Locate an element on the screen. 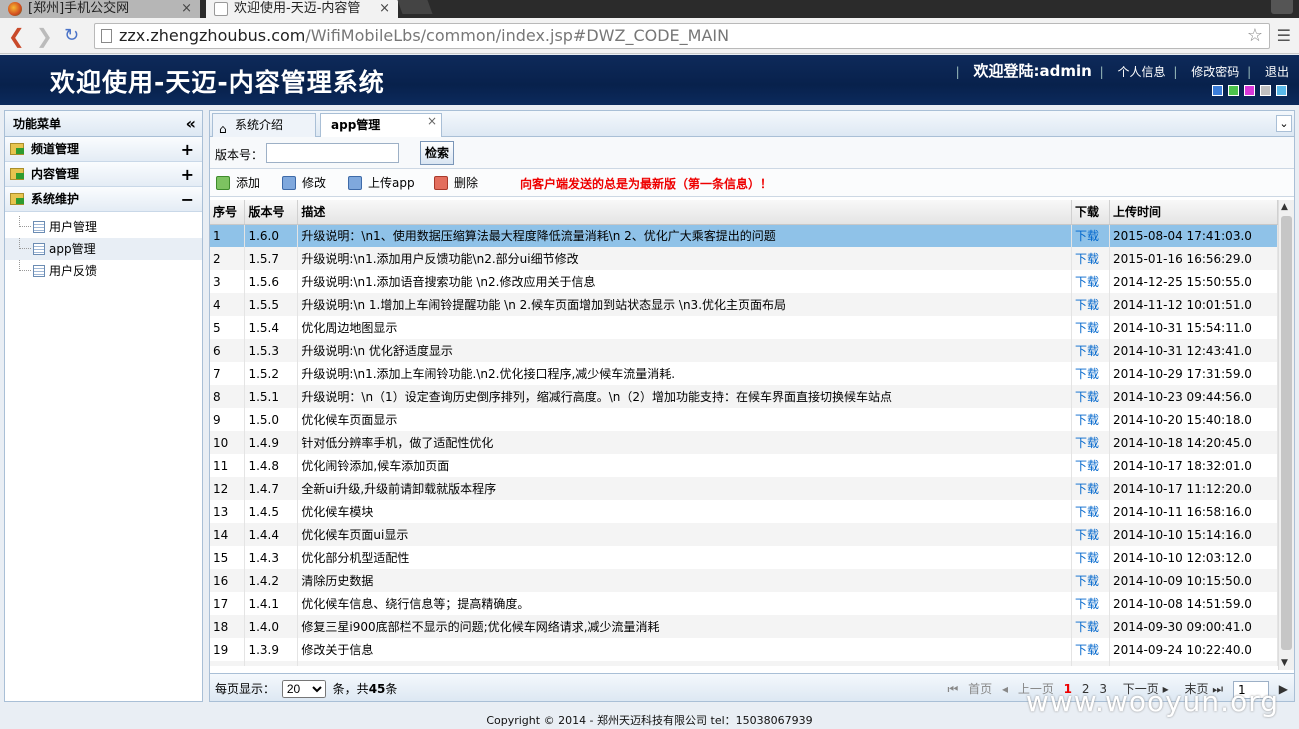  table-row: 9 1.5.0 优化候车页面显示 下载 2014-10-20 15:40:18.0 is located at coordinates (744, 419).